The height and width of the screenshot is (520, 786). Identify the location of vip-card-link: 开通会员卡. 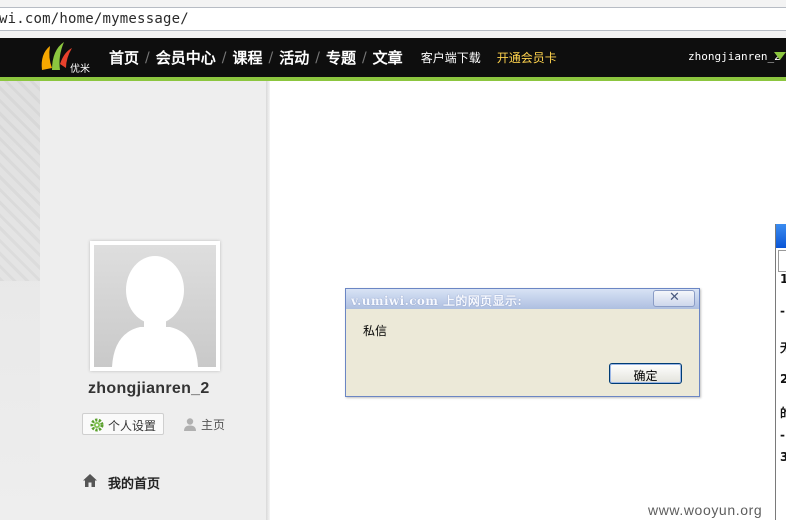
(527, 57).